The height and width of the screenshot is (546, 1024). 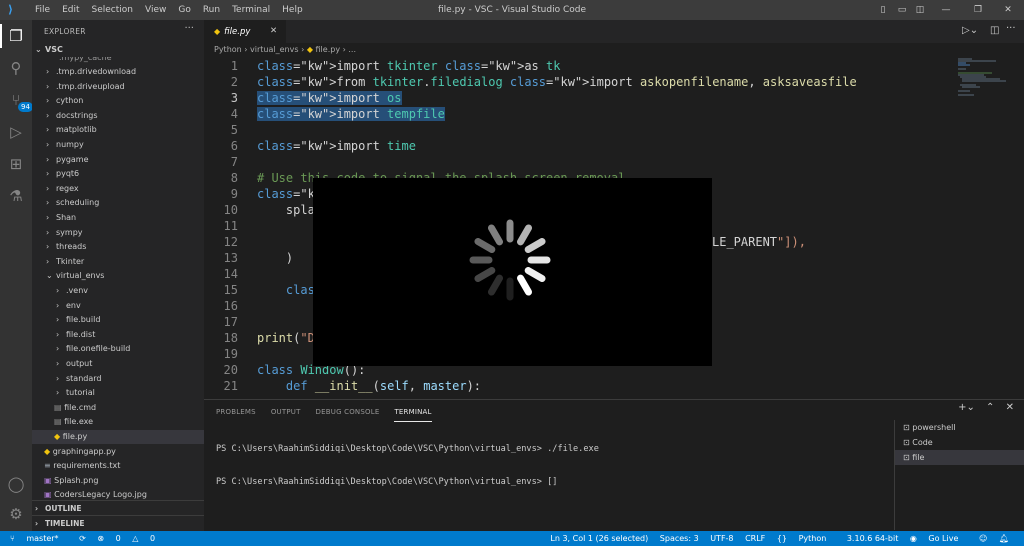 I want to click on close-window-icon: ✕, so click(x=1008, y=10).